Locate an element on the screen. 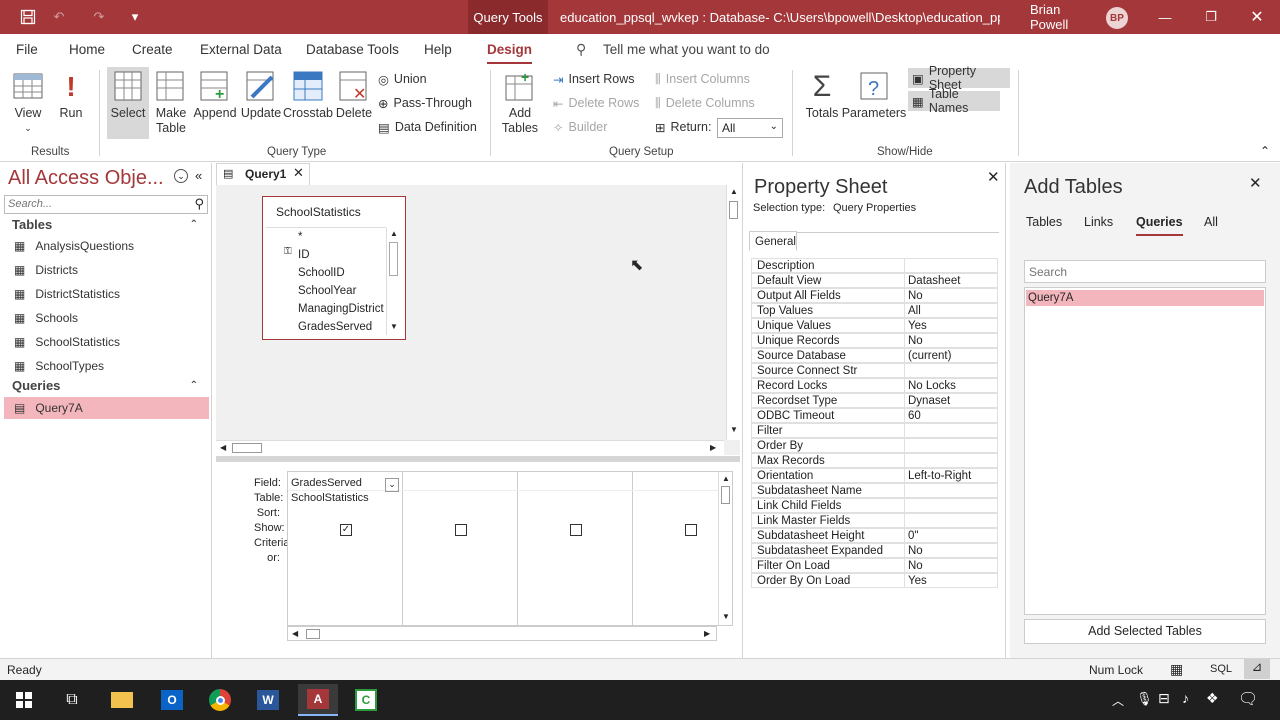 The image size is (1280, 720). add-selected-tables-button: Add Selected Tables is located at coordinates (1145, 631).